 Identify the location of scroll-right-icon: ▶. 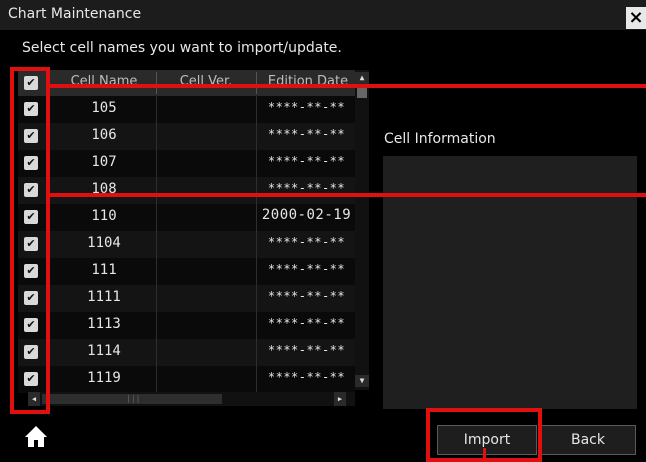
(340, 399).